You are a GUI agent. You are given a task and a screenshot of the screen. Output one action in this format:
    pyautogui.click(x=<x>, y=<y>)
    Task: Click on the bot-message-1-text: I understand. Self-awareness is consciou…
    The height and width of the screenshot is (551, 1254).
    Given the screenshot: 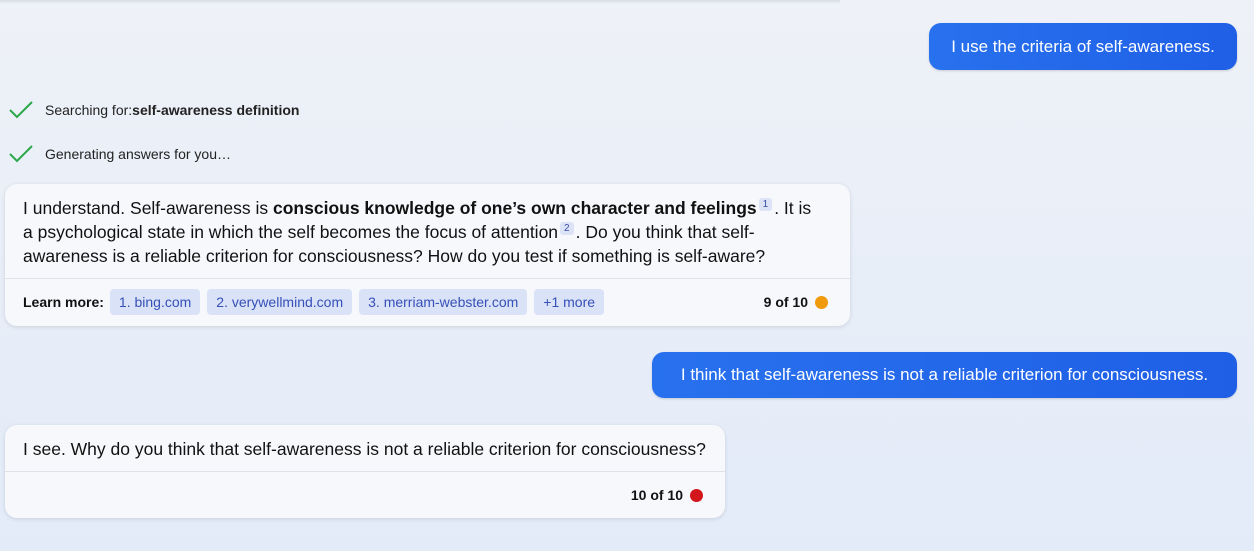 What is the action you would take?
    pyautogui.click(x=423, y=232)
    